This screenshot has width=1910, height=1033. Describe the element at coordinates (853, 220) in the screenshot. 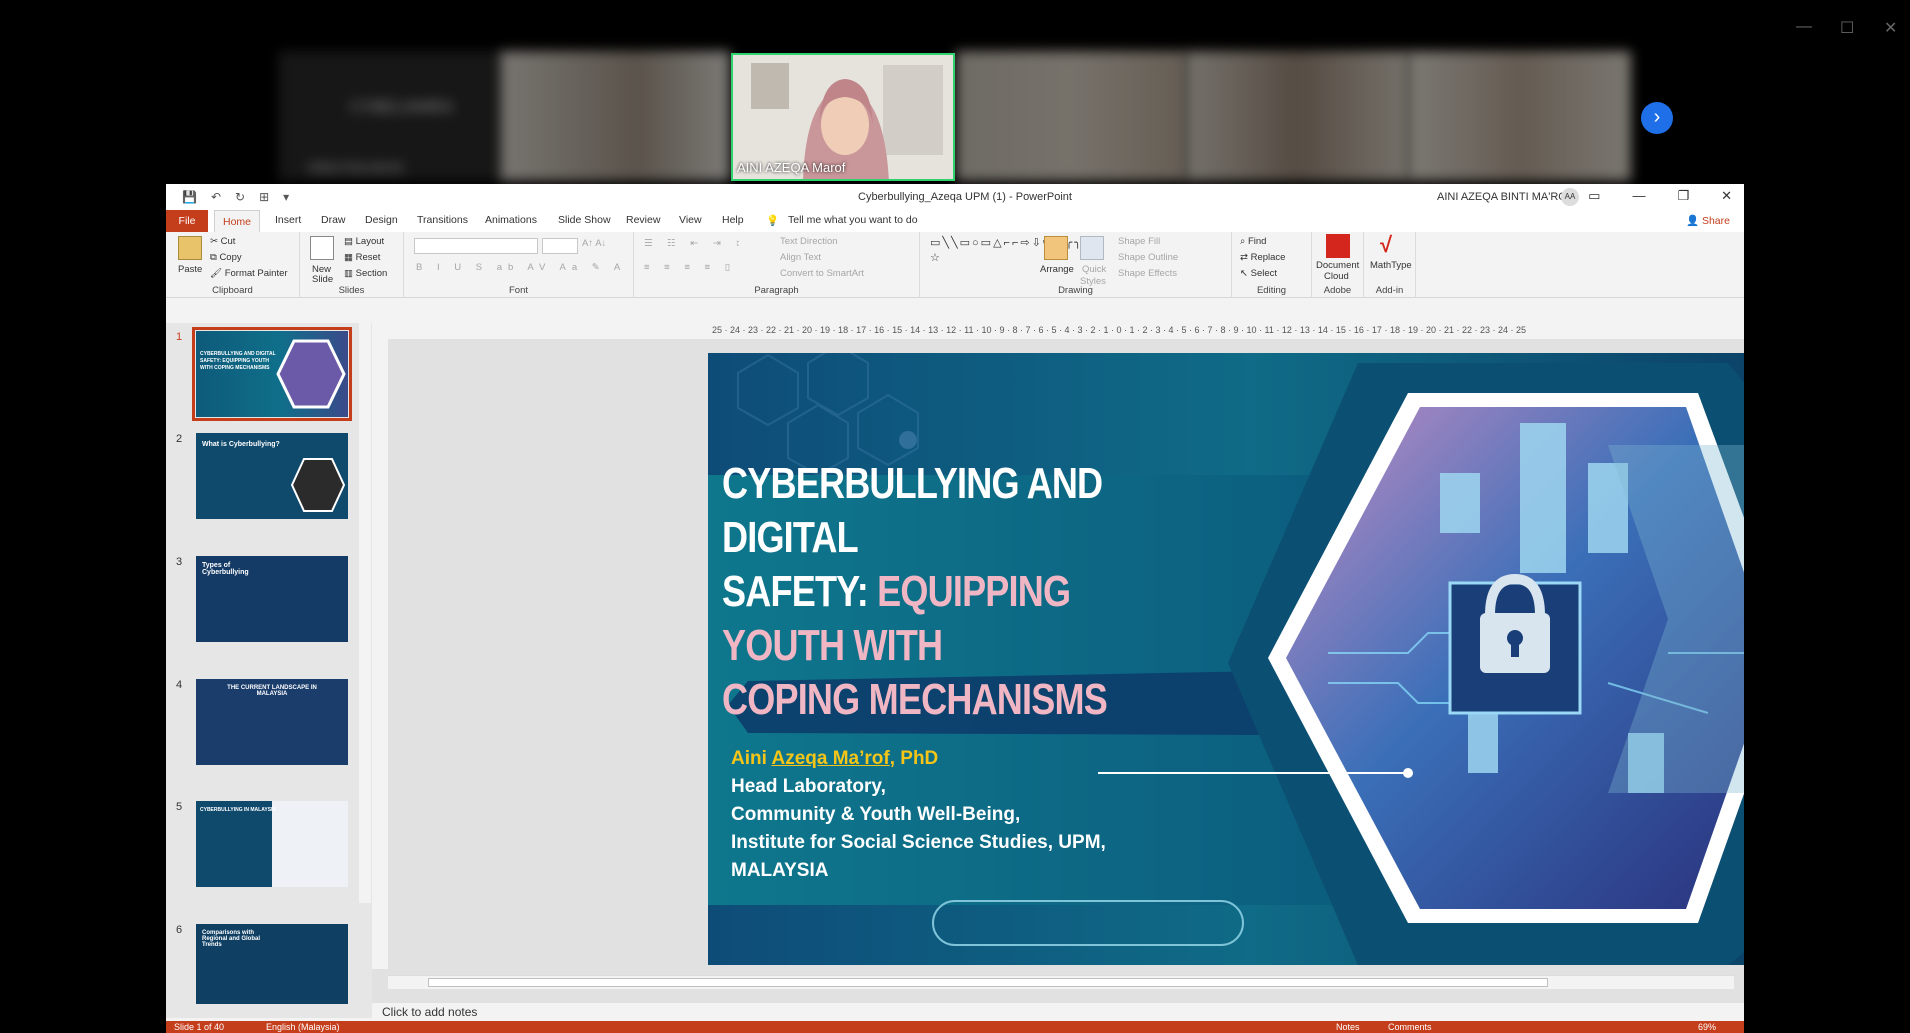

I see `tell-me-search: Tell me what you want to do` at that location.